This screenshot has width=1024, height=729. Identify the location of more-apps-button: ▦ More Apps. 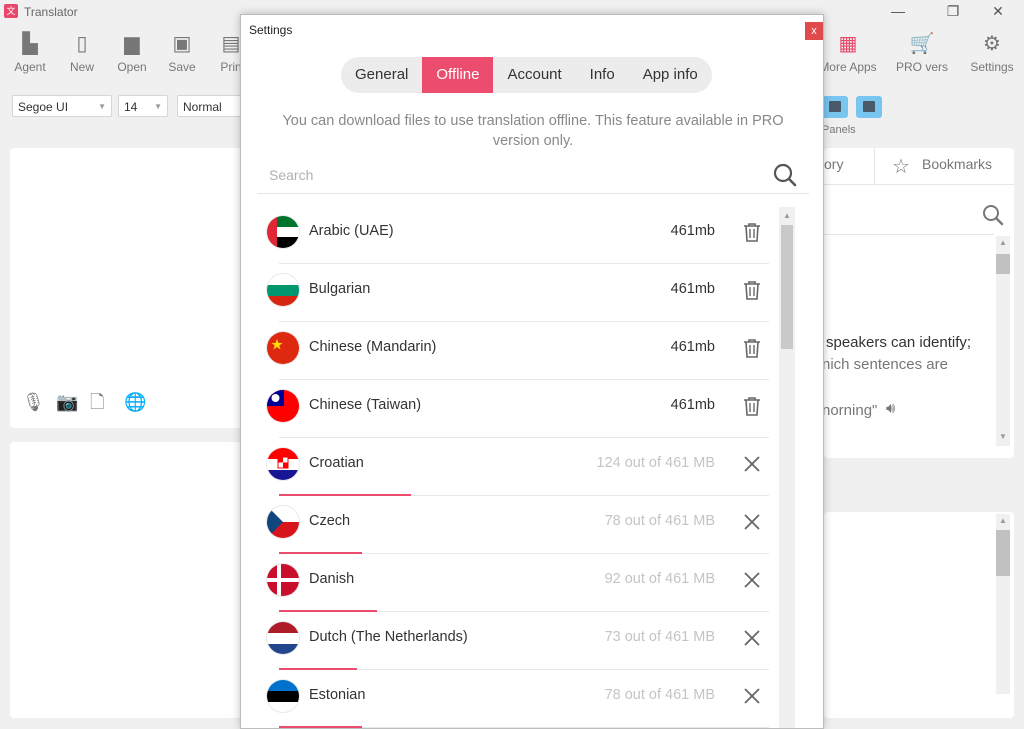
(848, 53).